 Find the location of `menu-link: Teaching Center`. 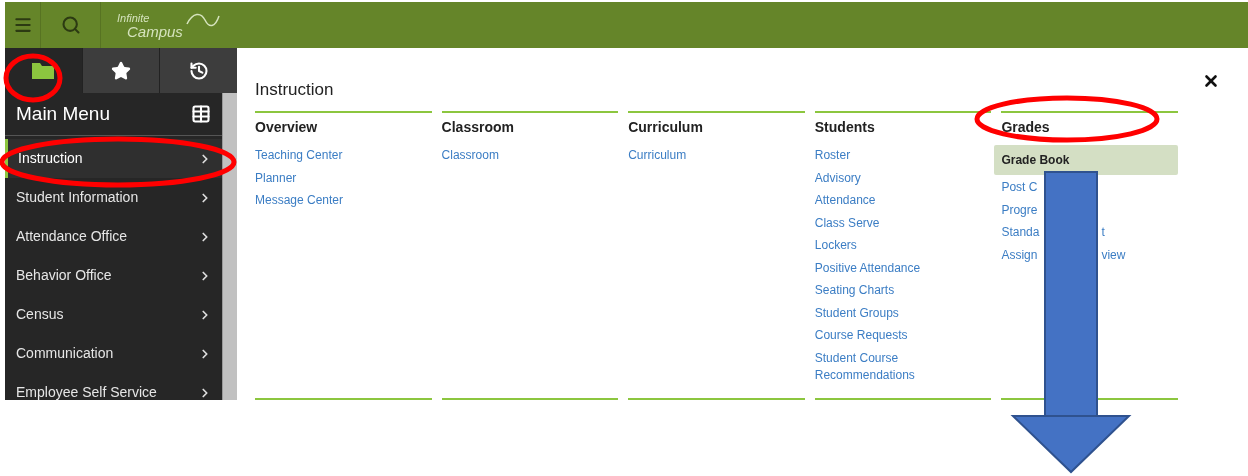

menu-link: Teaching Center is located at coordinates (343, 155).